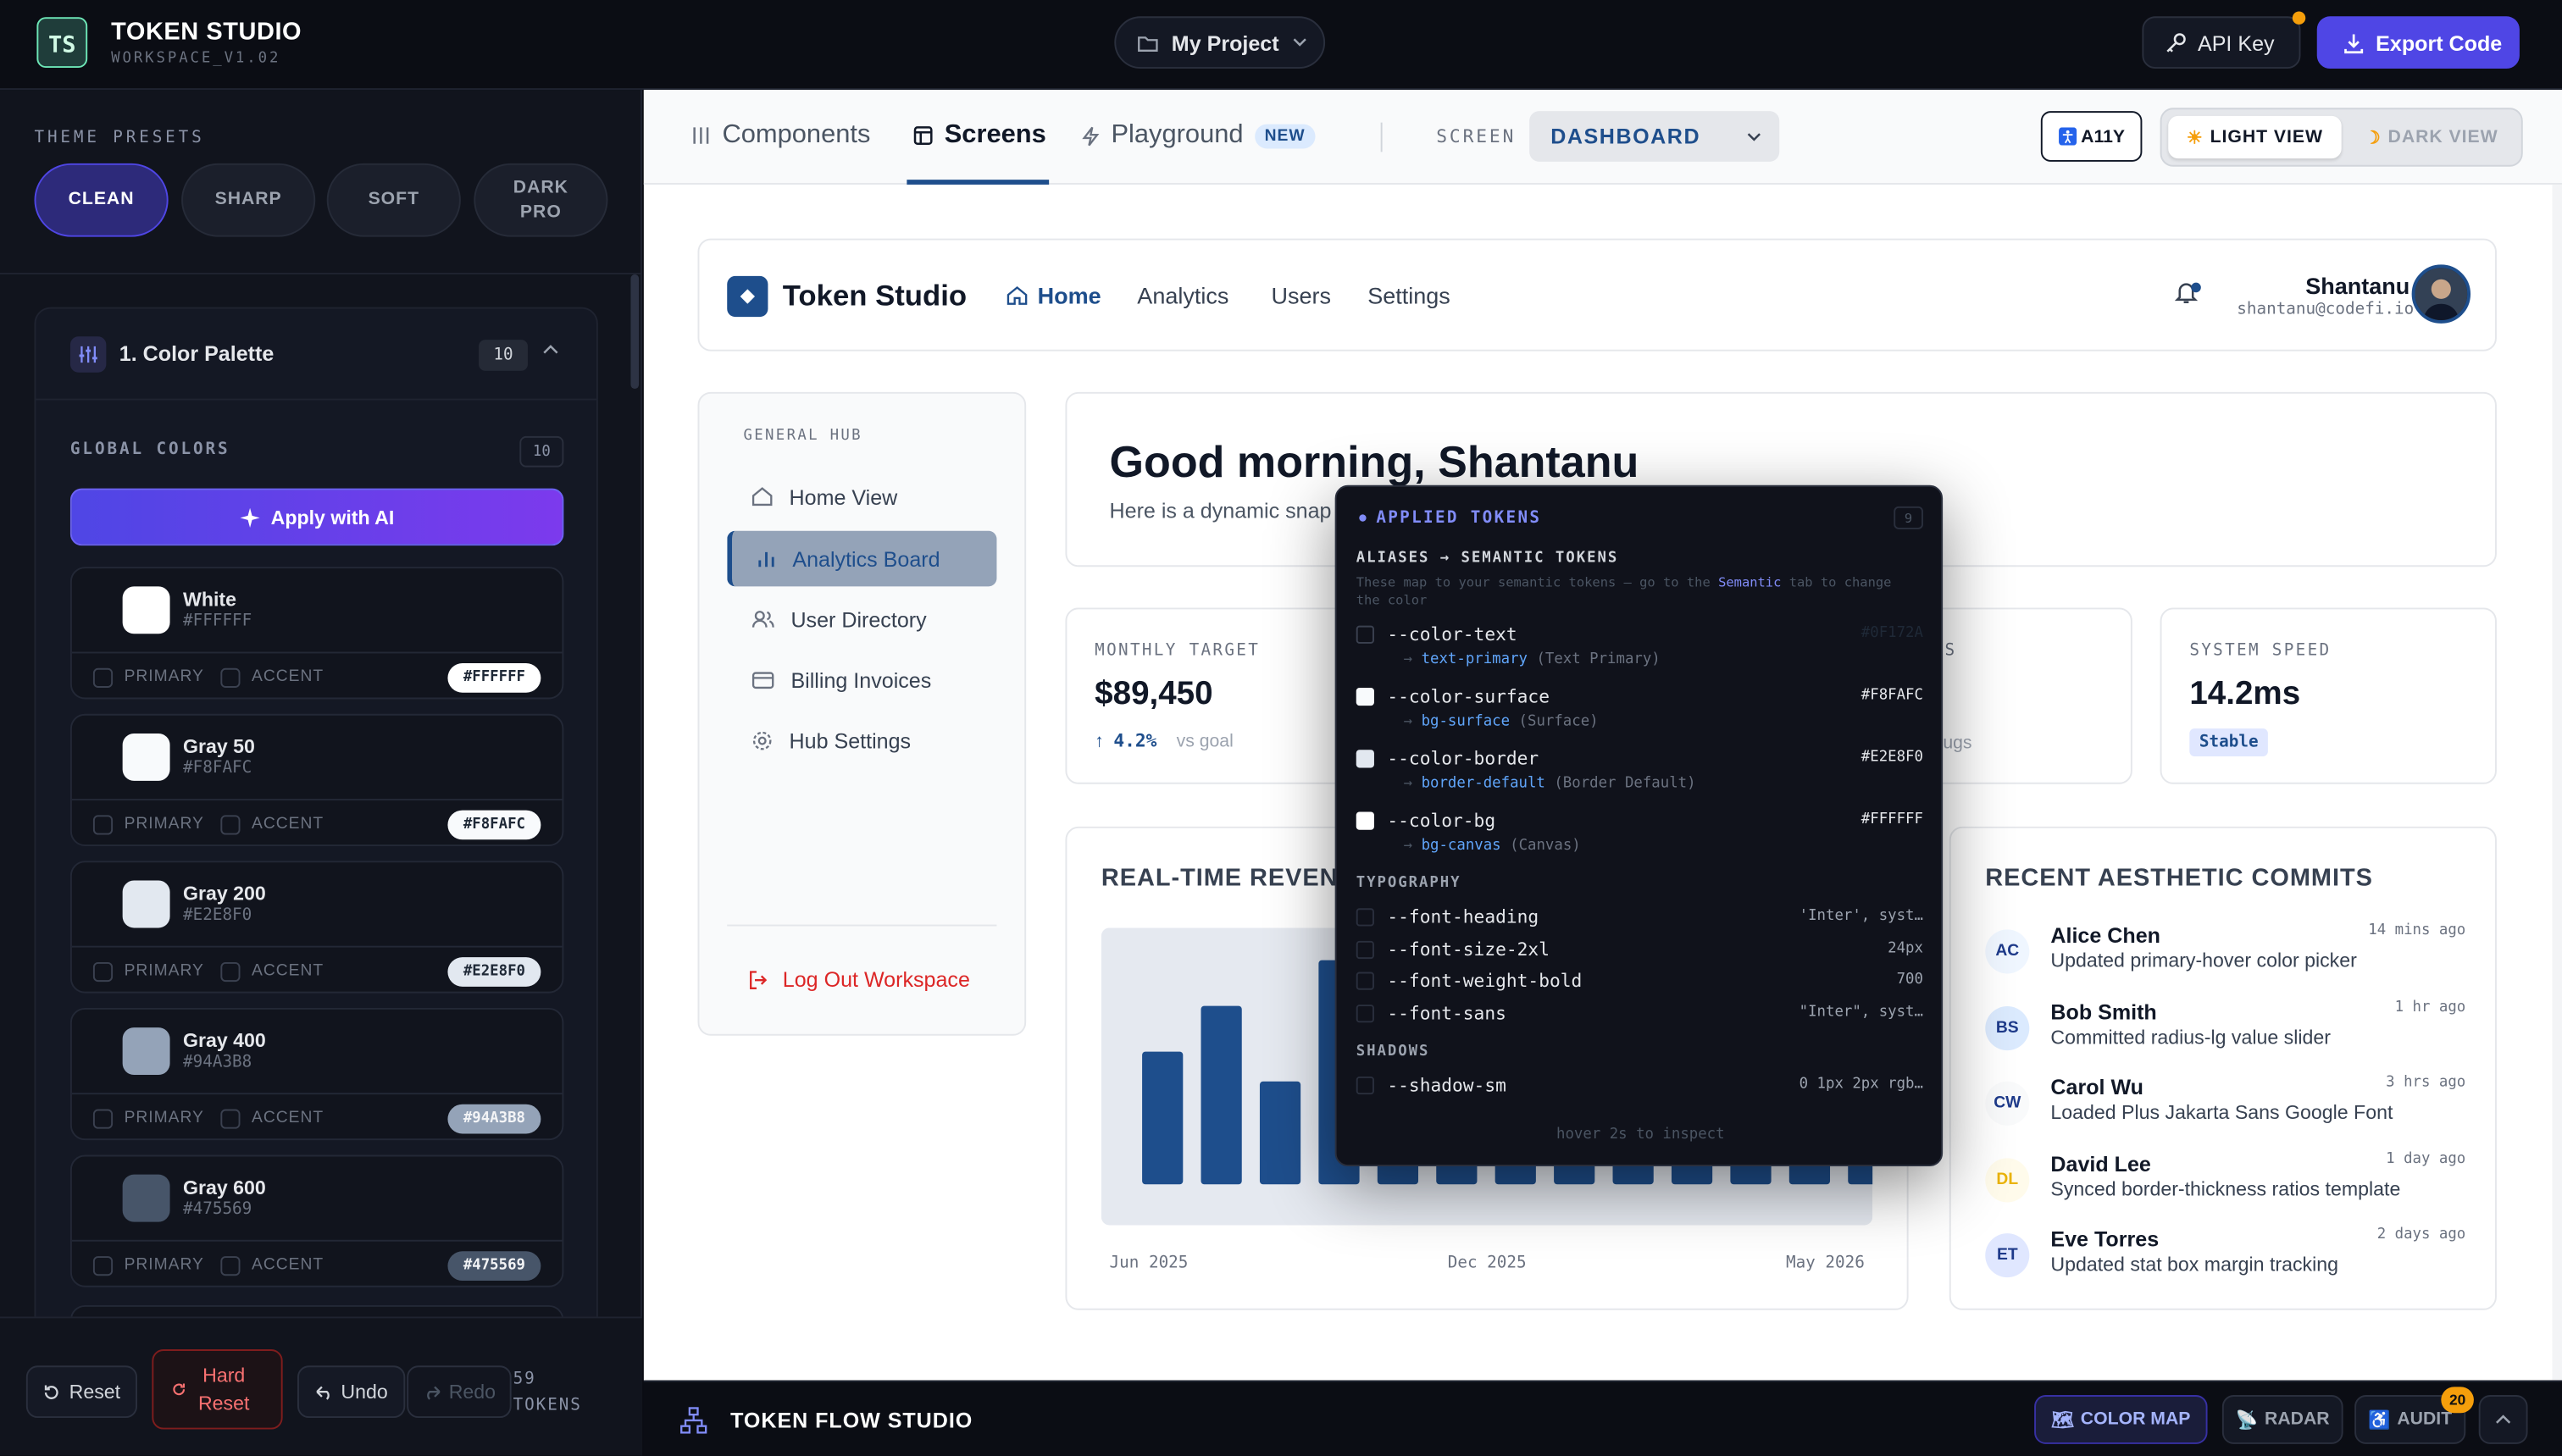  What do you see at coordinates (2103, 1011) in the screenshot?
I see `commit-author: Bob Smith` at bounding box center [2103, 1011].